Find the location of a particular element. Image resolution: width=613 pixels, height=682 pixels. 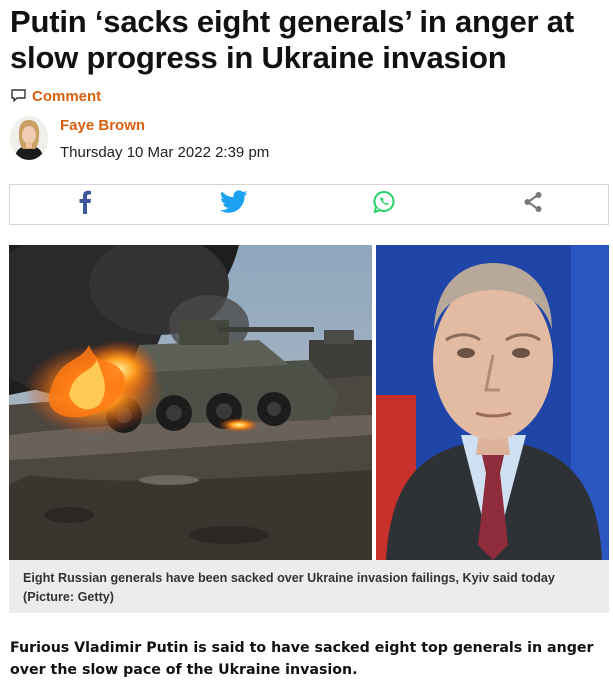

byline: Faye Brown Thursday 10 Mar 2022 2:39 pm is located at coordinates (210, 140).